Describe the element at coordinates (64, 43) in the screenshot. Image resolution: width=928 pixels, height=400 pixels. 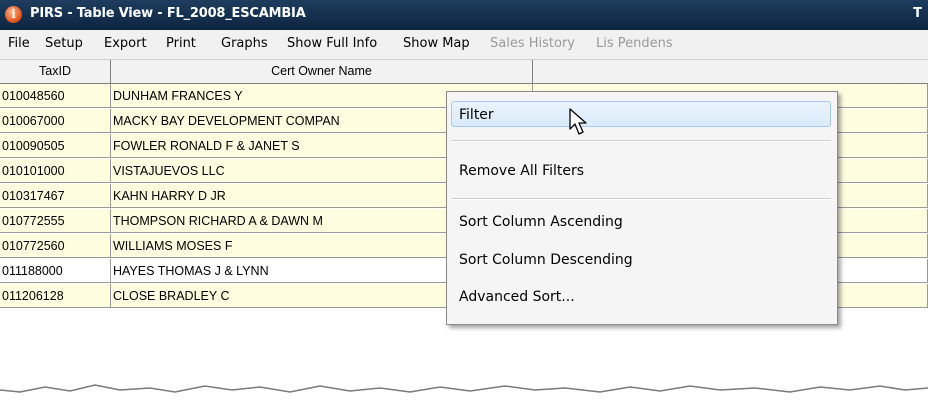
I see `menu-setup: Setup` at that location.